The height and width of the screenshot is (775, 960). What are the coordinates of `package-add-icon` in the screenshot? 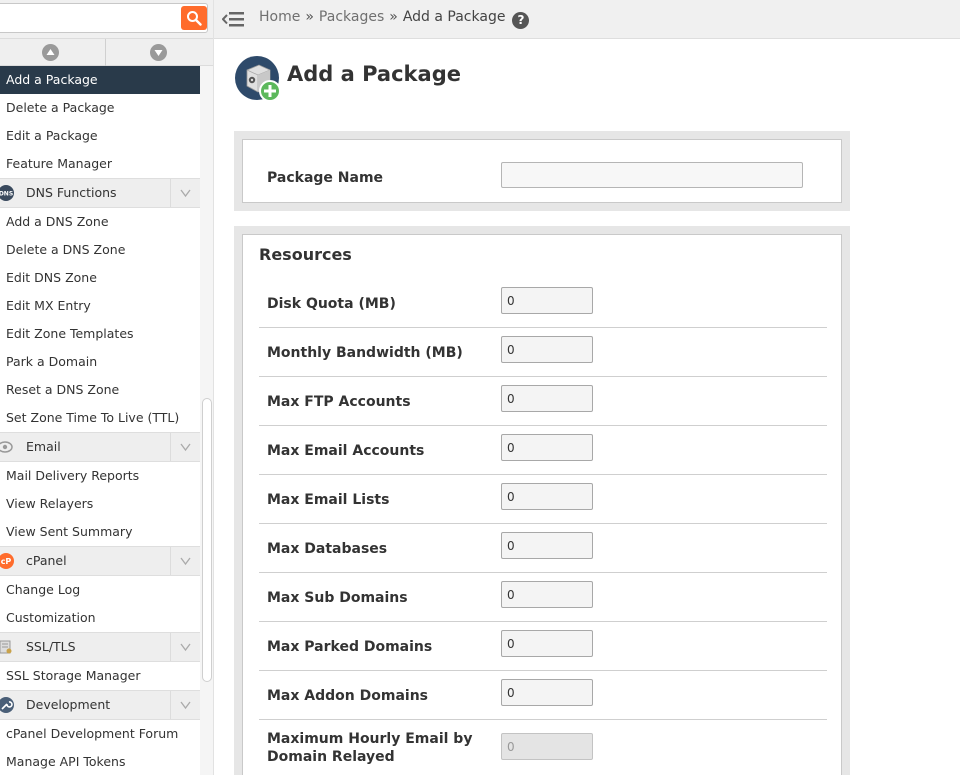 It's located at (258, 79).